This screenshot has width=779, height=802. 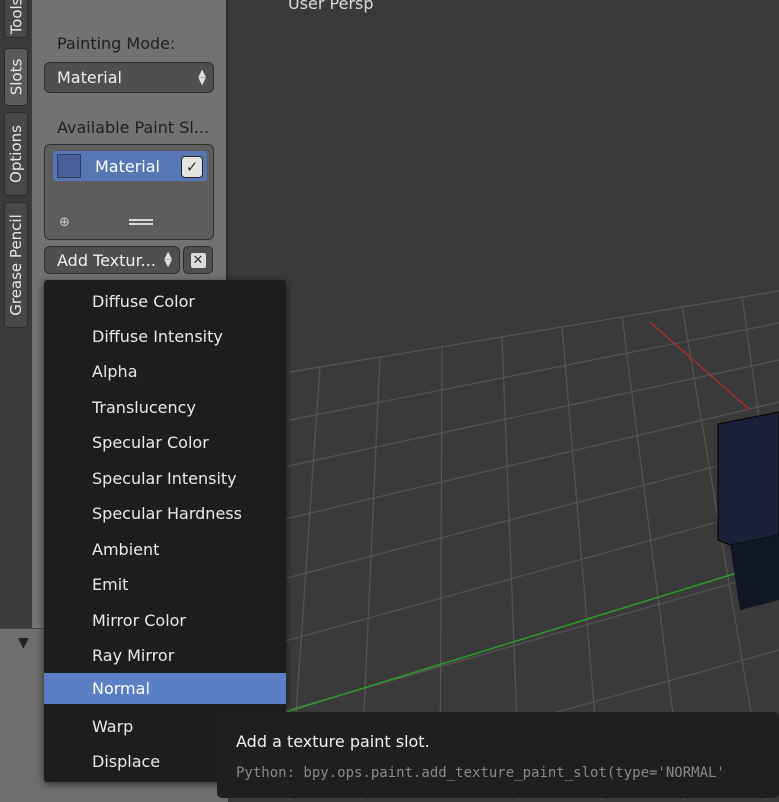 What do you see at coordinates (165, 301) in the screenshot?
I see `menu-item-diffuse-color: Diffuse Color` at bounding box center [165, 301].